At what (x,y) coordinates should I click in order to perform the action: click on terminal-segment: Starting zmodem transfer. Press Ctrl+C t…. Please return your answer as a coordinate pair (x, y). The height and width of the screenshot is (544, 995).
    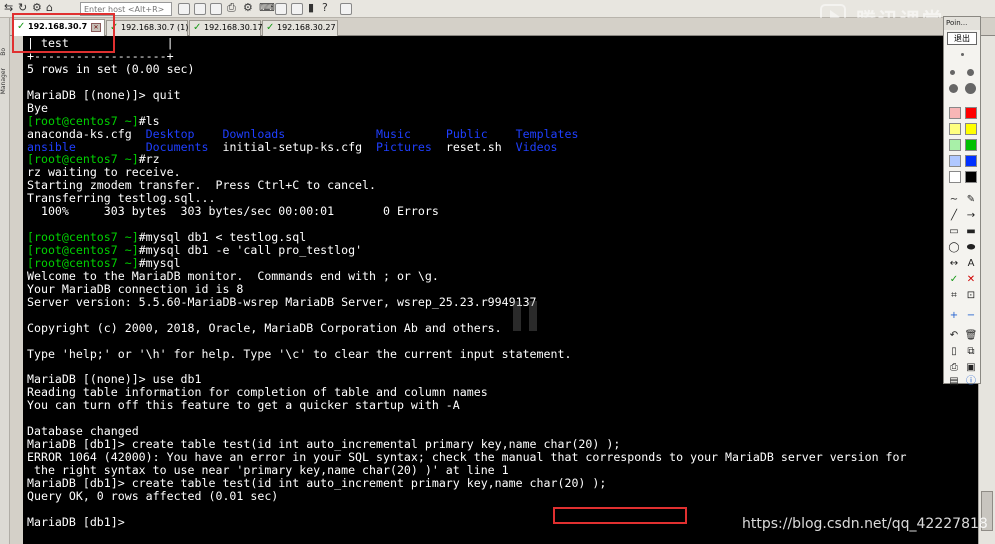
    Looking at the image, I should click on (202, 185).